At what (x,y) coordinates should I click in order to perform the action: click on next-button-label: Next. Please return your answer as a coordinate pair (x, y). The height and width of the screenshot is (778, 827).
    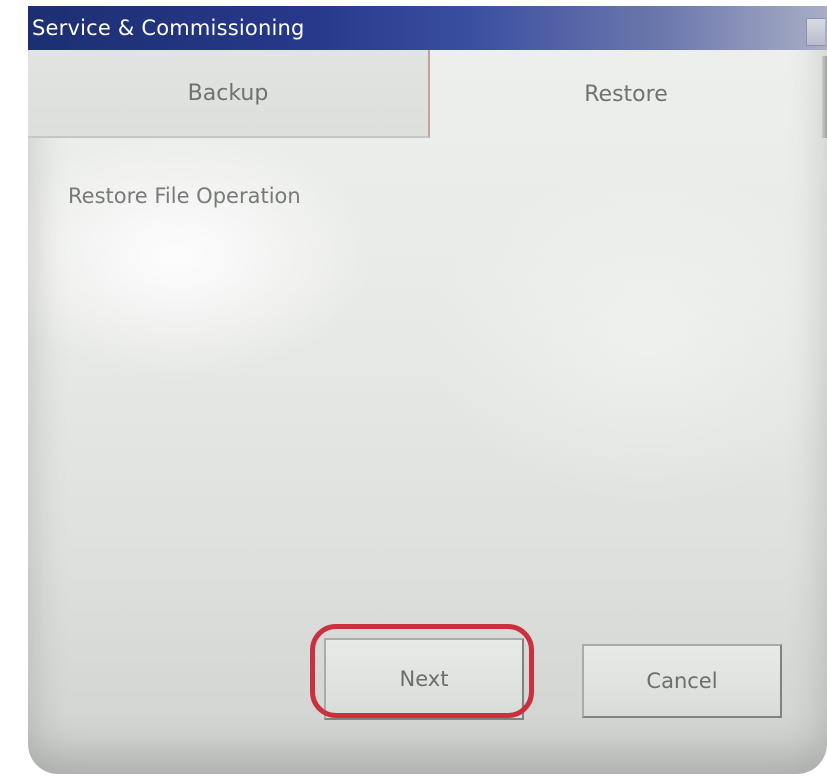
    Looking at the image, I should click on (424, 679).